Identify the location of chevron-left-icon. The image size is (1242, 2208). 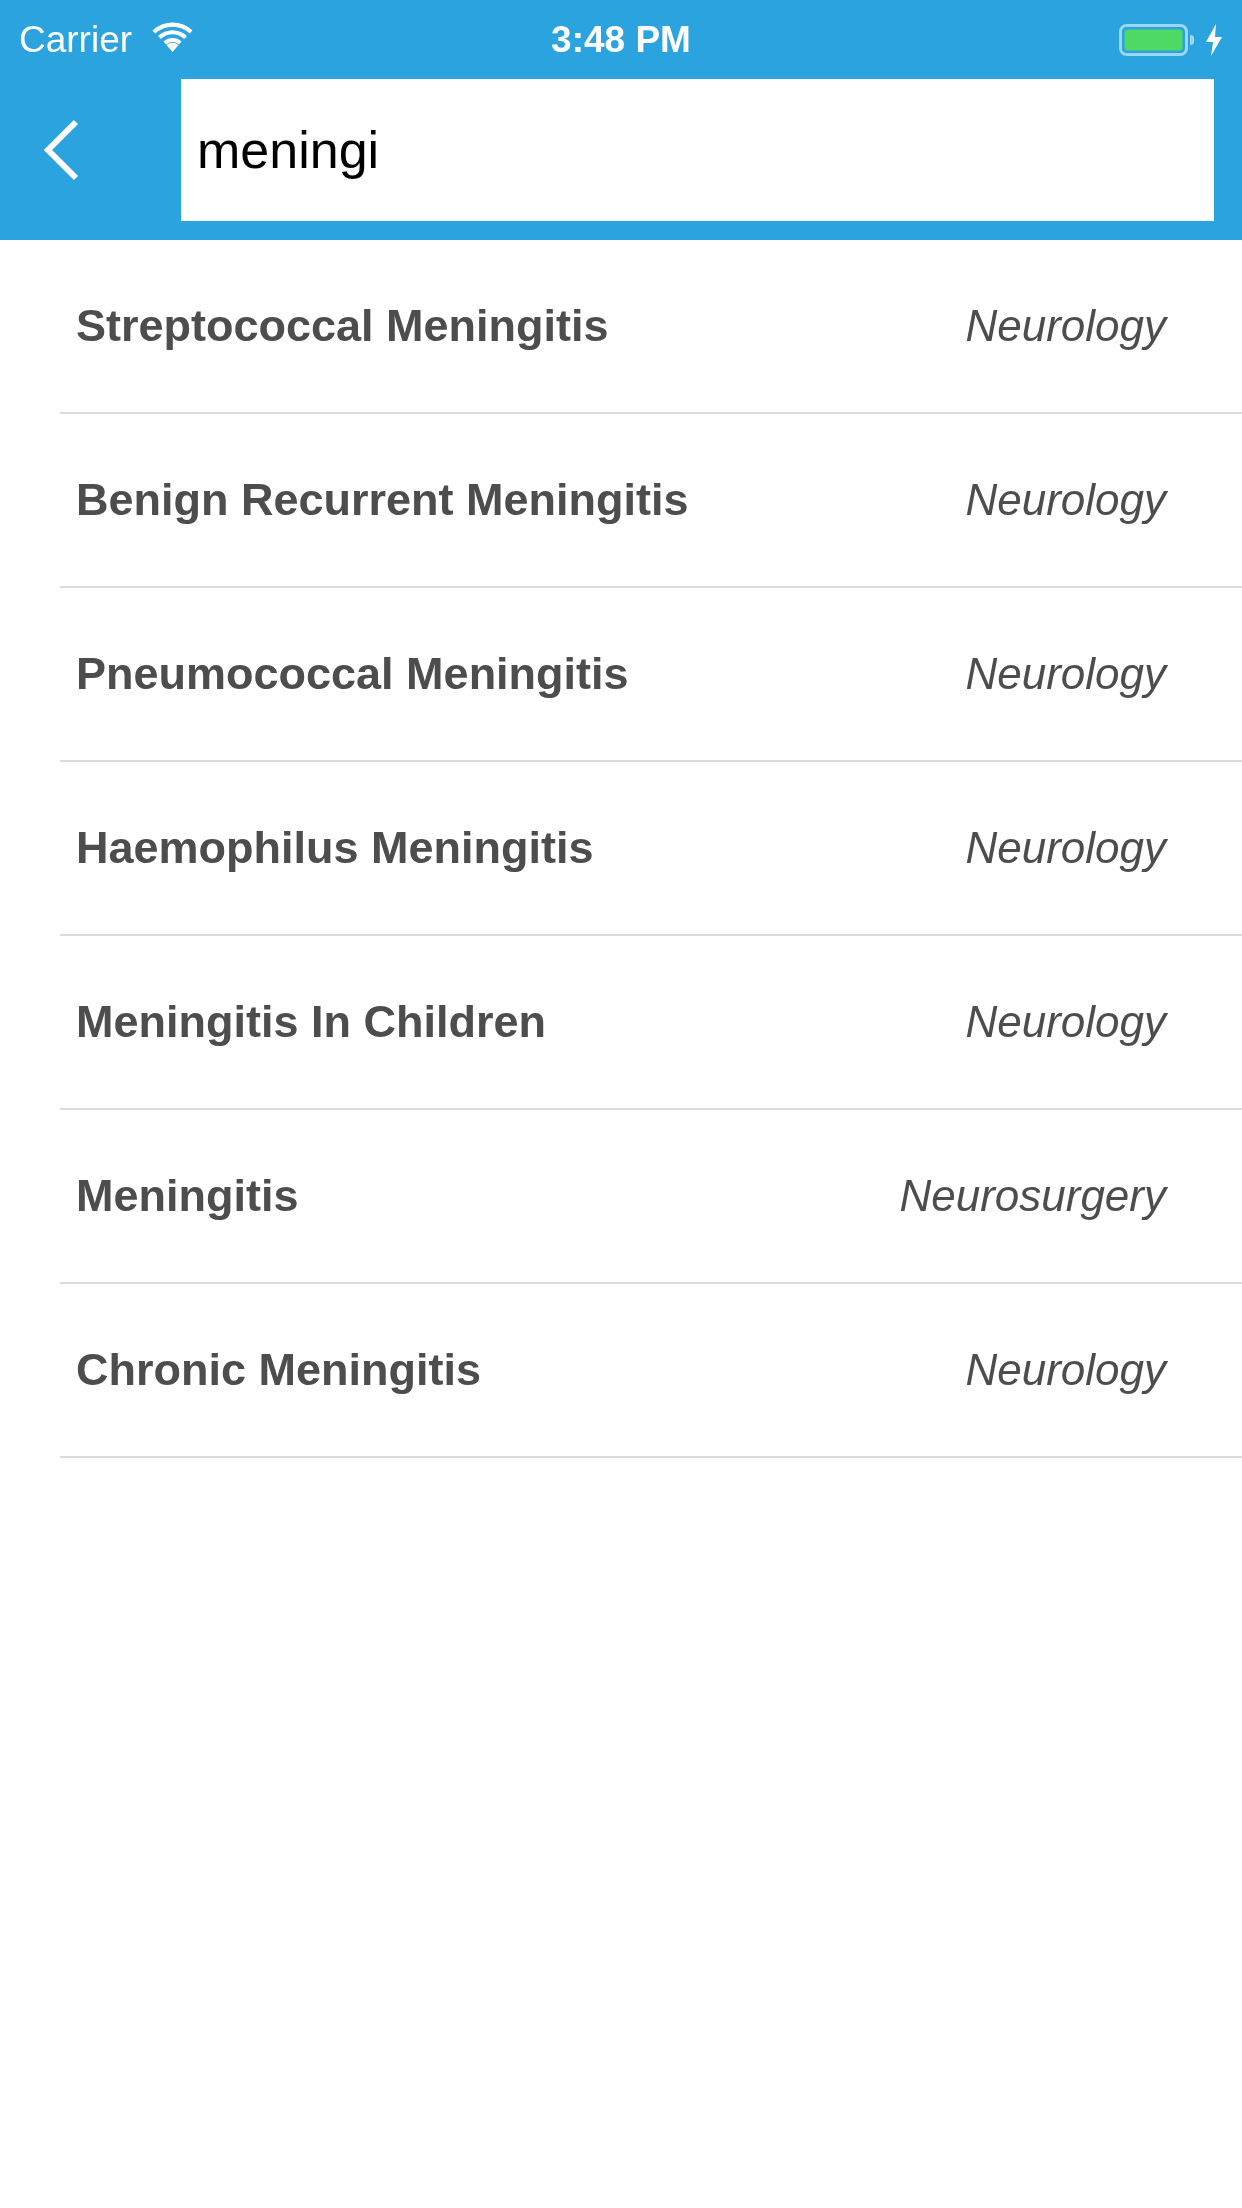
(61, 150).